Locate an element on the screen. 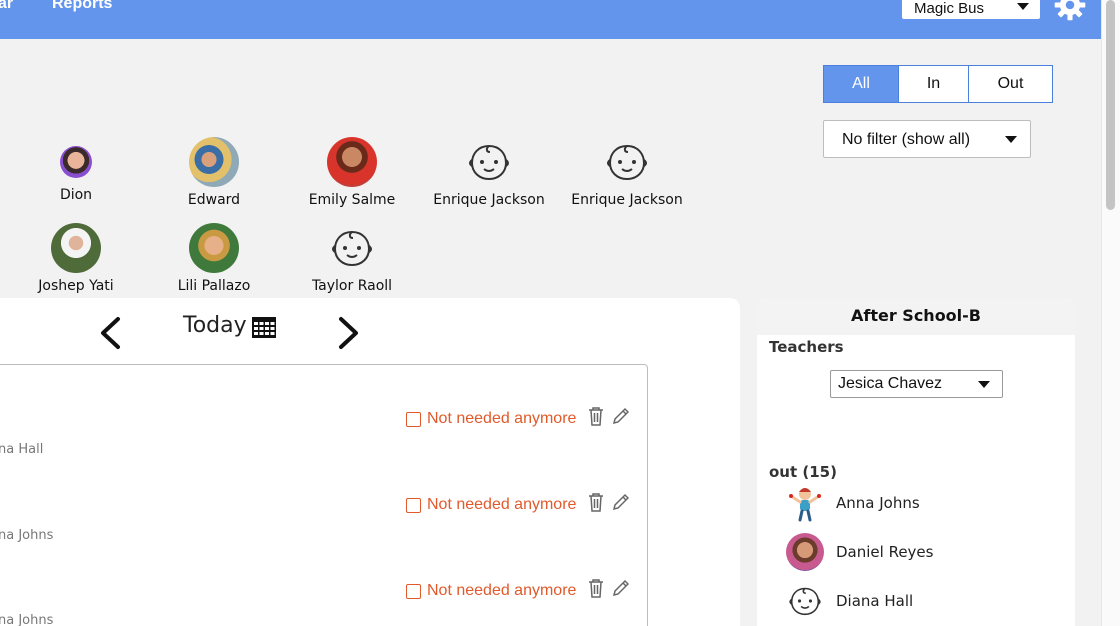 The height and width of the screenshot is (626, 1120). teachers-label: Teachers is located at coordinates (806, 347).